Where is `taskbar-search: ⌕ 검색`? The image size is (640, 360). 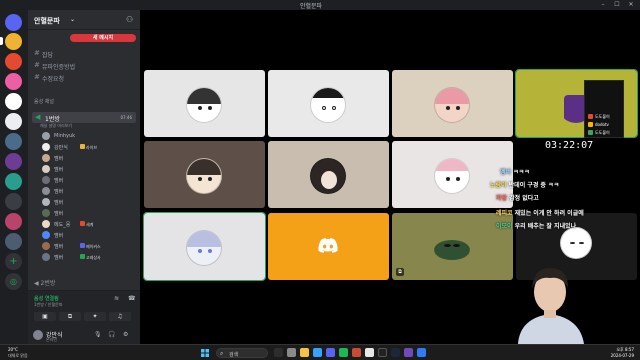 taskbar-search: ⌕ 검색 is located at coordinates (242, 353).